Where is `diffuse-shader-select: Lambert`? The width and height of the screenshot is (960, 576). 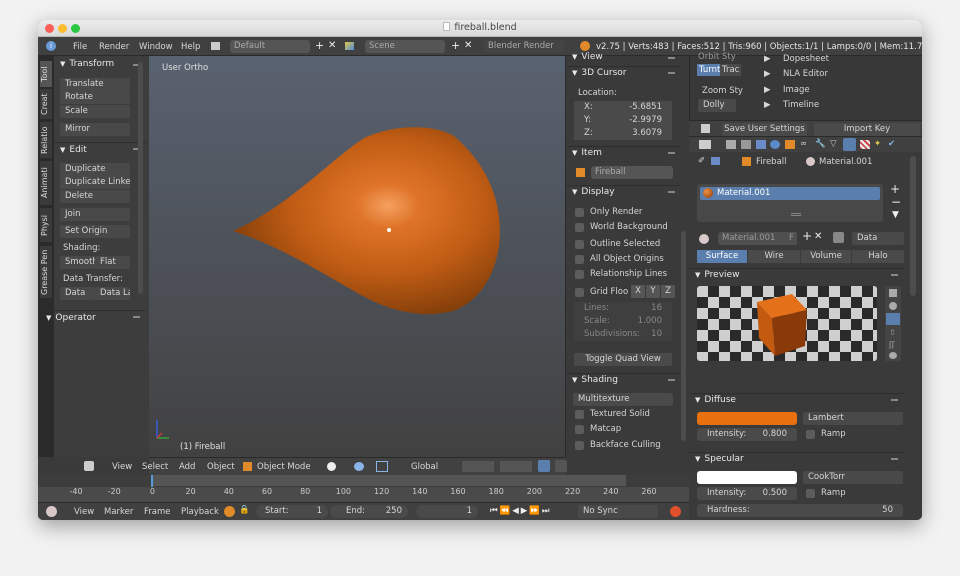
diffuse-shader-select: Lambert is located at coordinates (853, 418).